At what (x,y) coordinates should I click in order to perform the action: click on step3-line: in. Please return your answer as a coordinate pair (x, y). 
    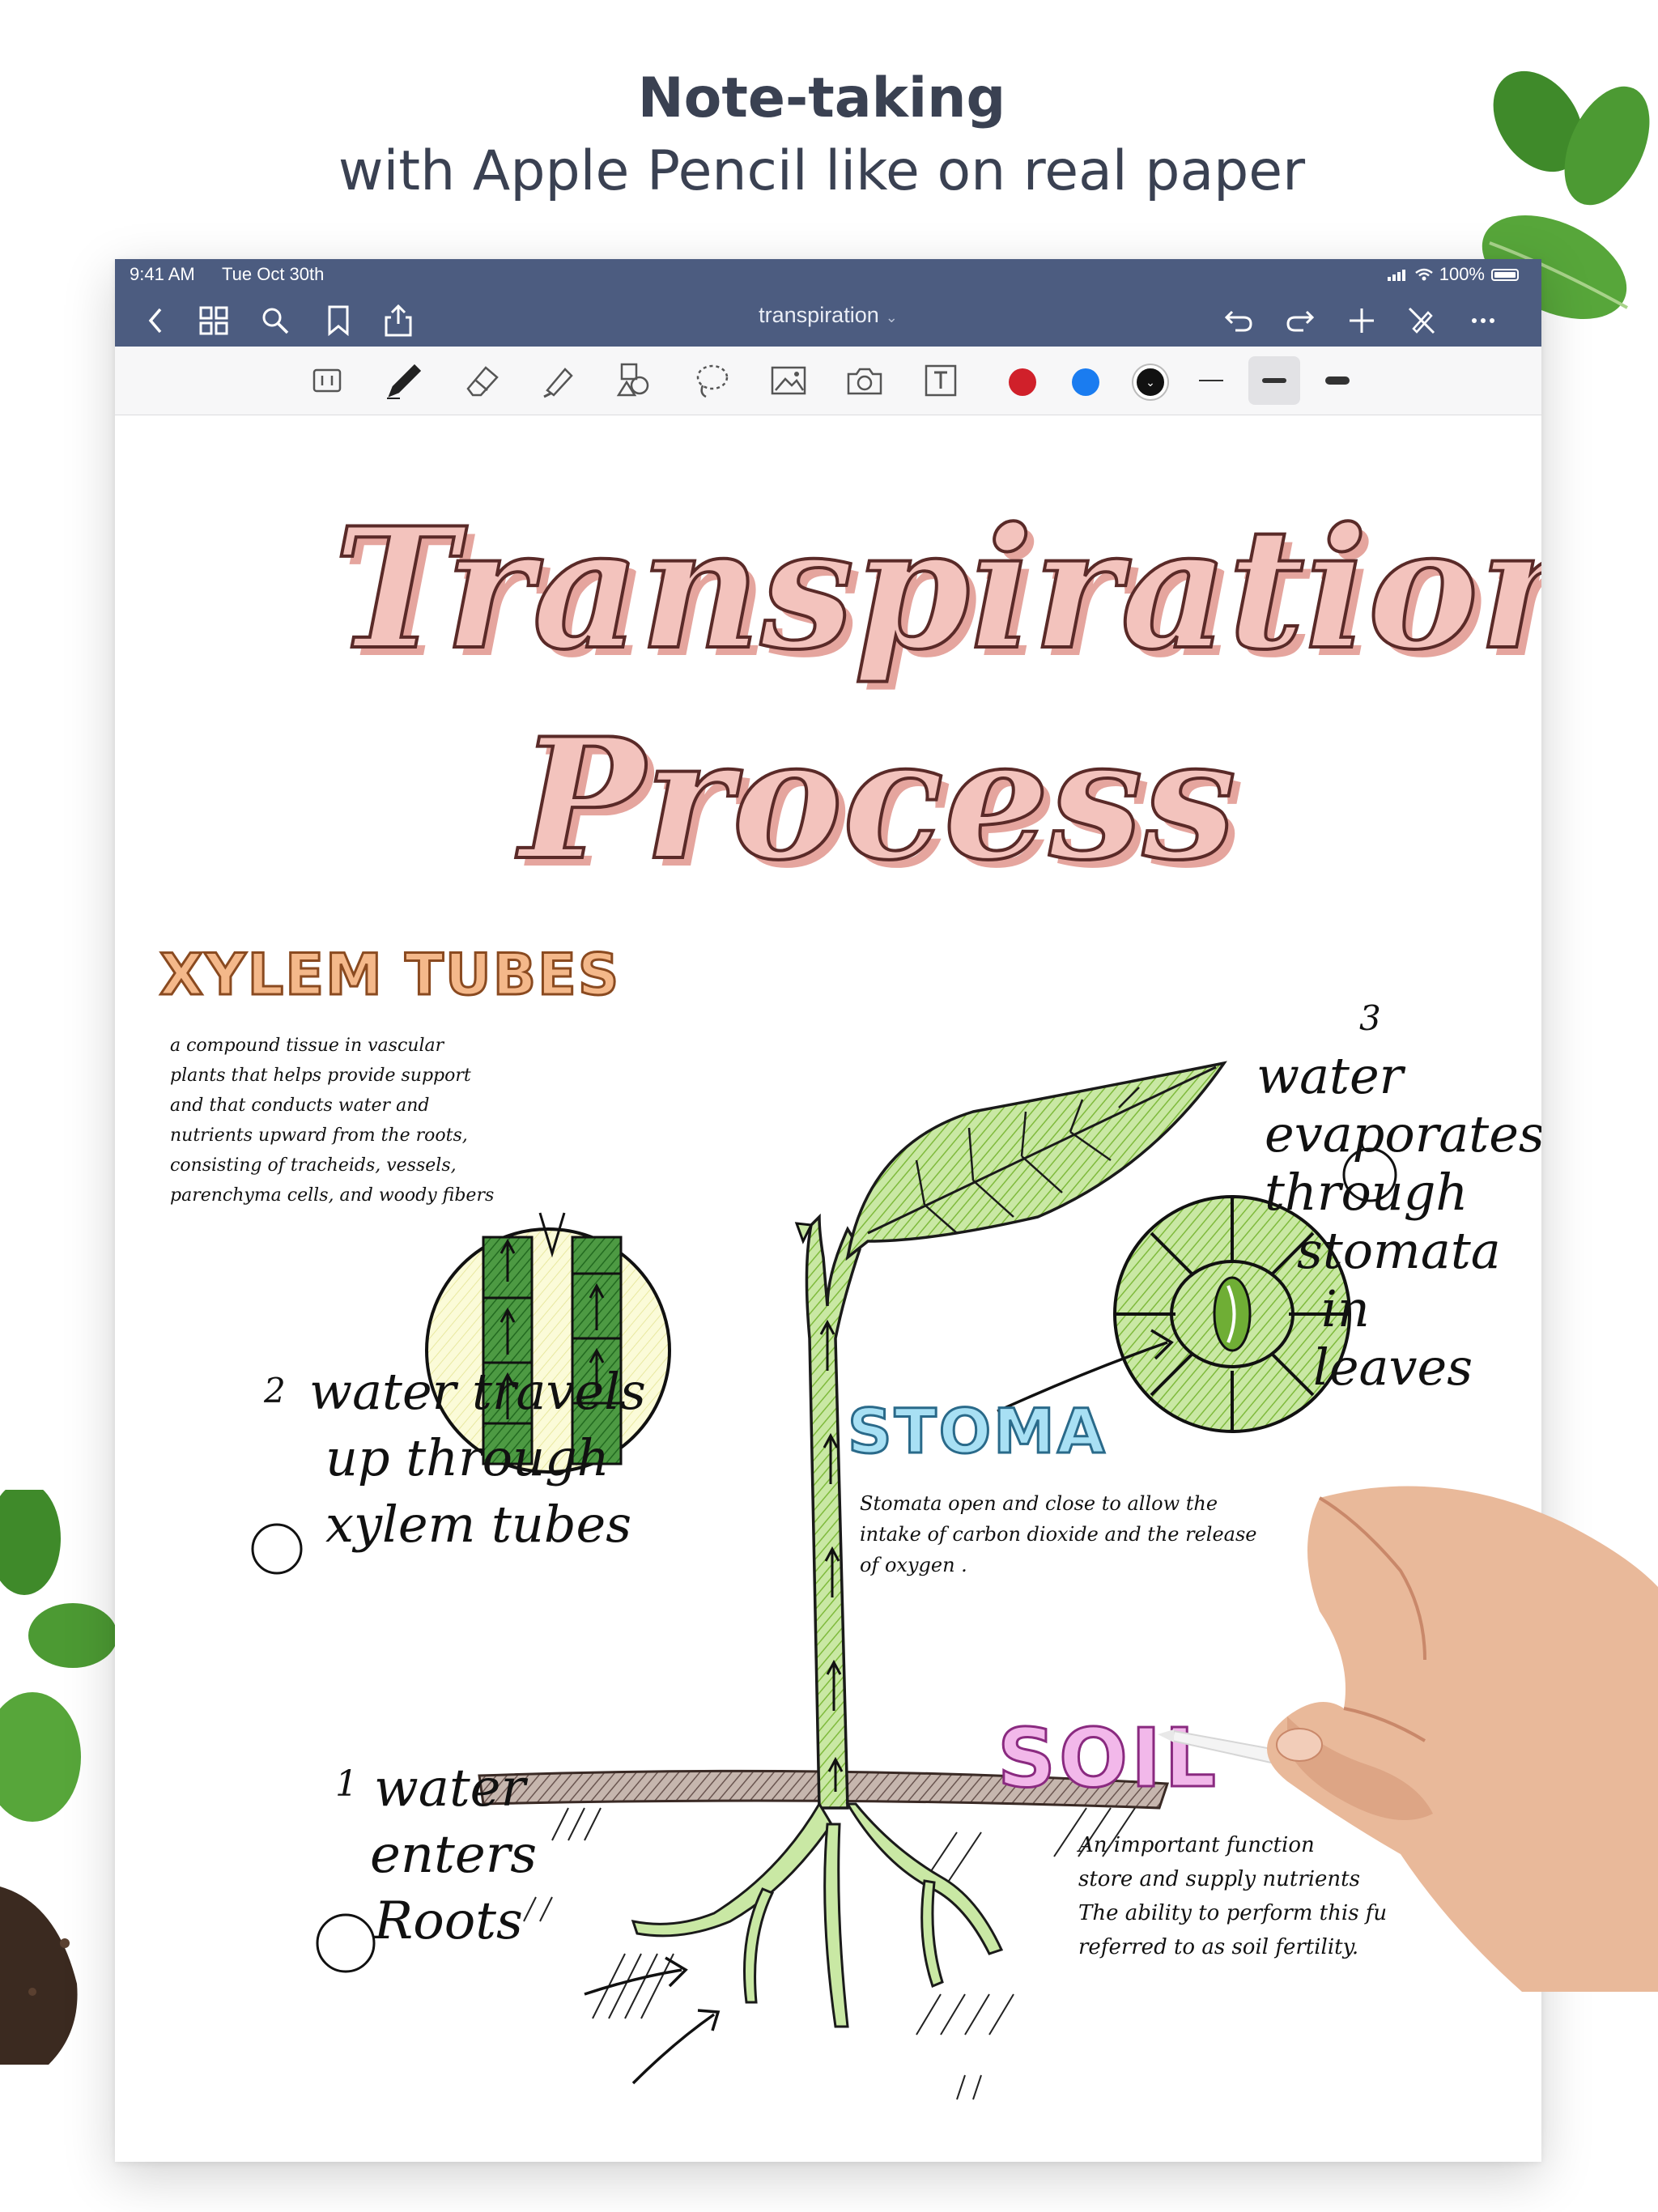
    Looking at the image, I should click on (1345, 1308).